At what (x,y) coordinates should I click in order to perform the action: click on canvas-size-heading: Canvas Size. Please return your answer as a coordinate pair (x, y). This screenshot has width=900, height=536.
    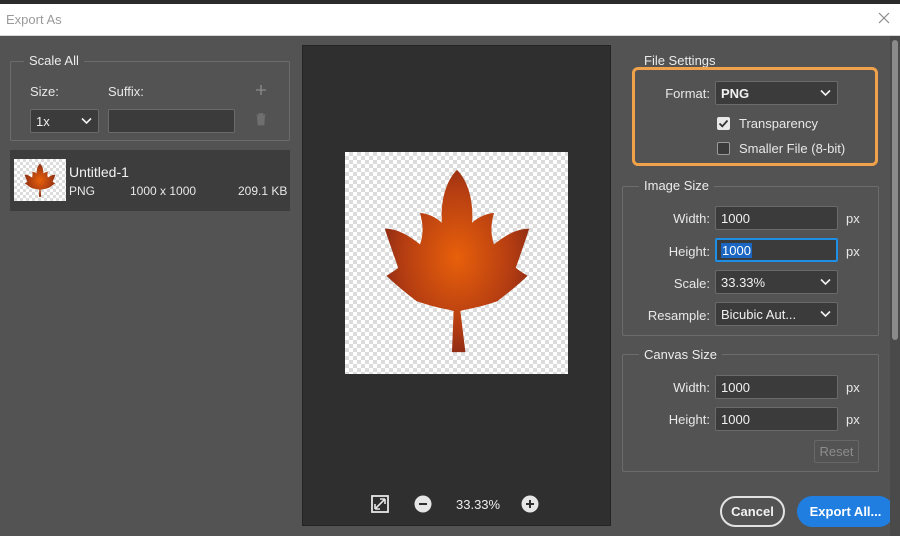
    Looking at the image, I should click on (680, 354).